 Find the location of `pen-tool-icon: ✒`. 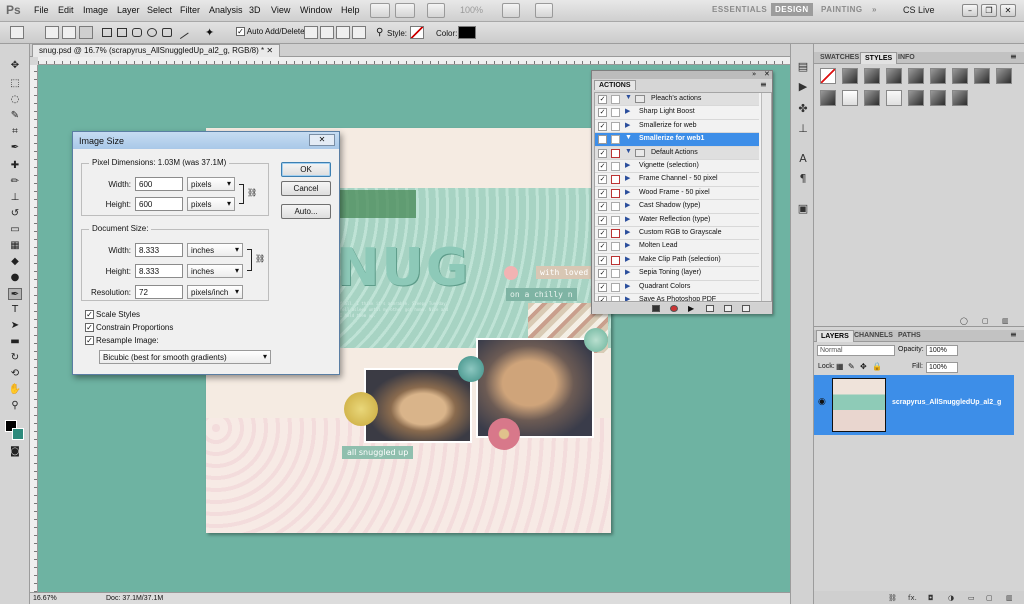

pen-tool-icon: ✒ is located at coordinates (15, 294).